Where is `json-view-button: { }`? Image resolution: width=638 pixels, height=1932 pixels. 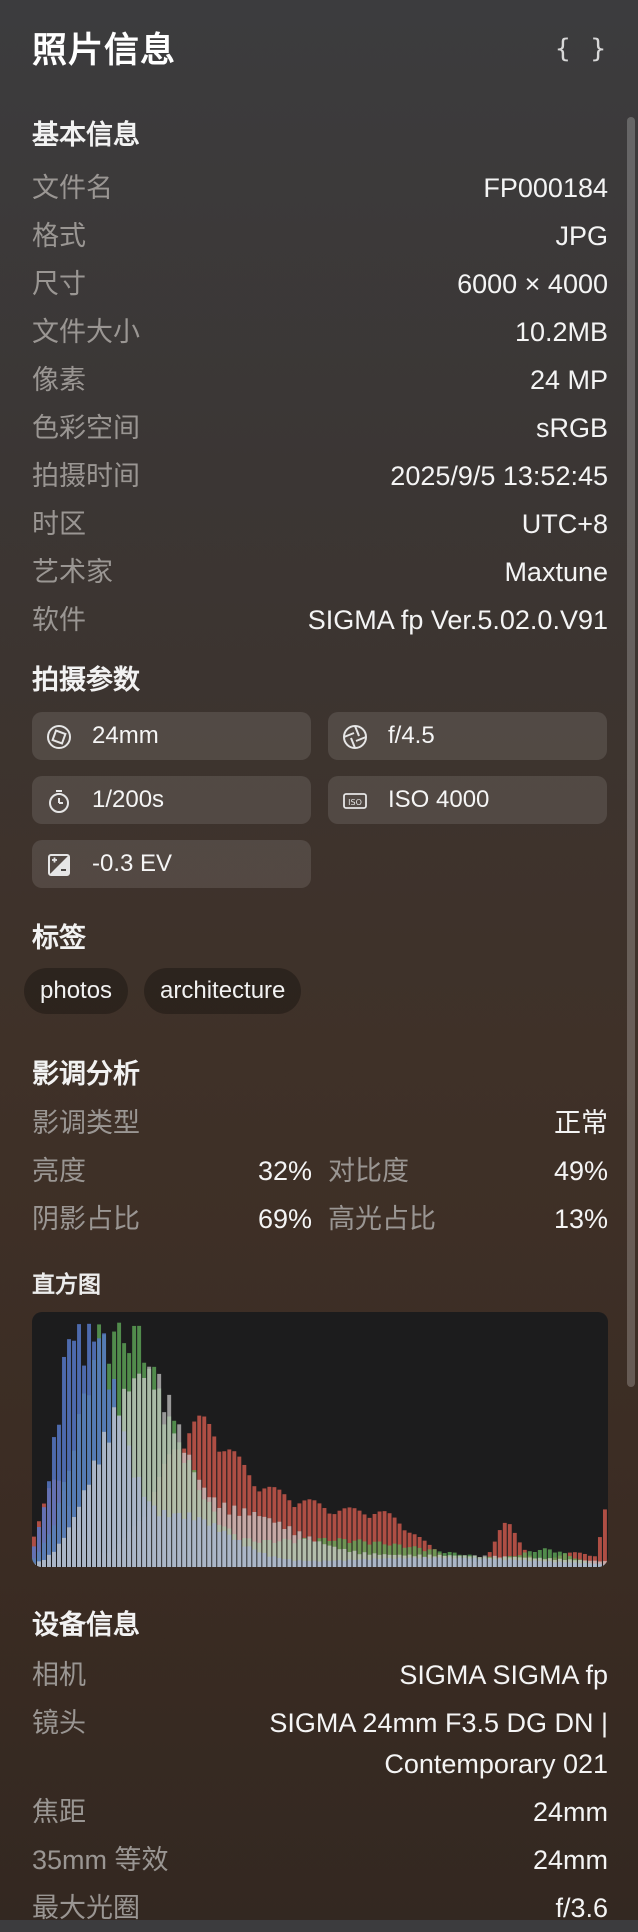
json-view-button: { } is located at coordinates (581, 49).